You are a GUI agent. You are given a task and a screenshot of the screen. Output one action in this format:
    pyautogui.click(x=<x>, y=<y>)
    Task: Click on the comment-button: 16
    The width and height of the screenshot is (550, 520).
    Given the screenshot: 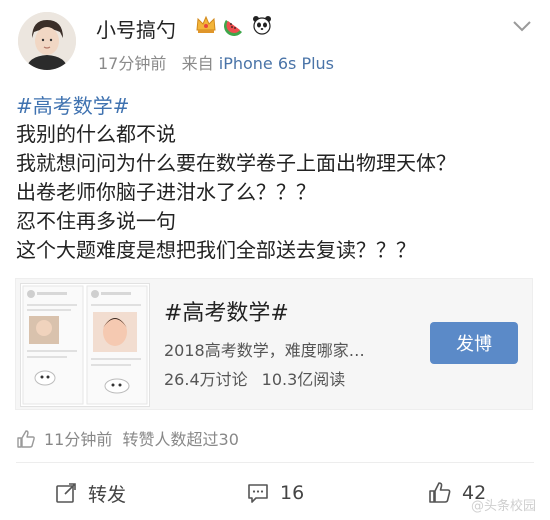 What is the action you would take?
    pyautogui.click(x=275, y=493)
    